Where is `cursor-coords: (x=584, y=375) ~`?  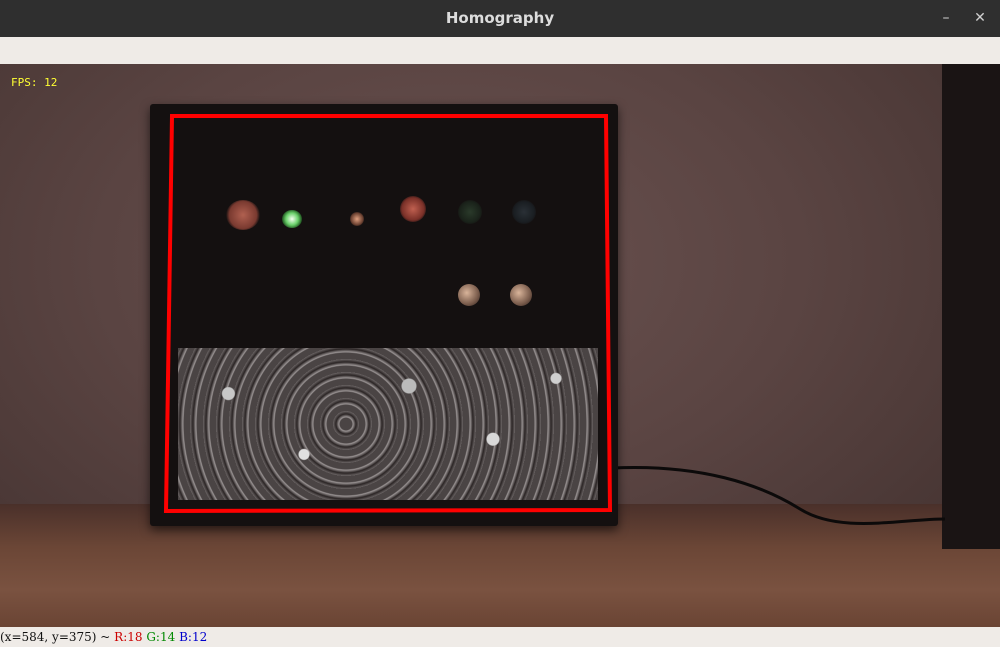
cursor-coords: (x=584, y=375) ~ is located at coordinates (55, 637).